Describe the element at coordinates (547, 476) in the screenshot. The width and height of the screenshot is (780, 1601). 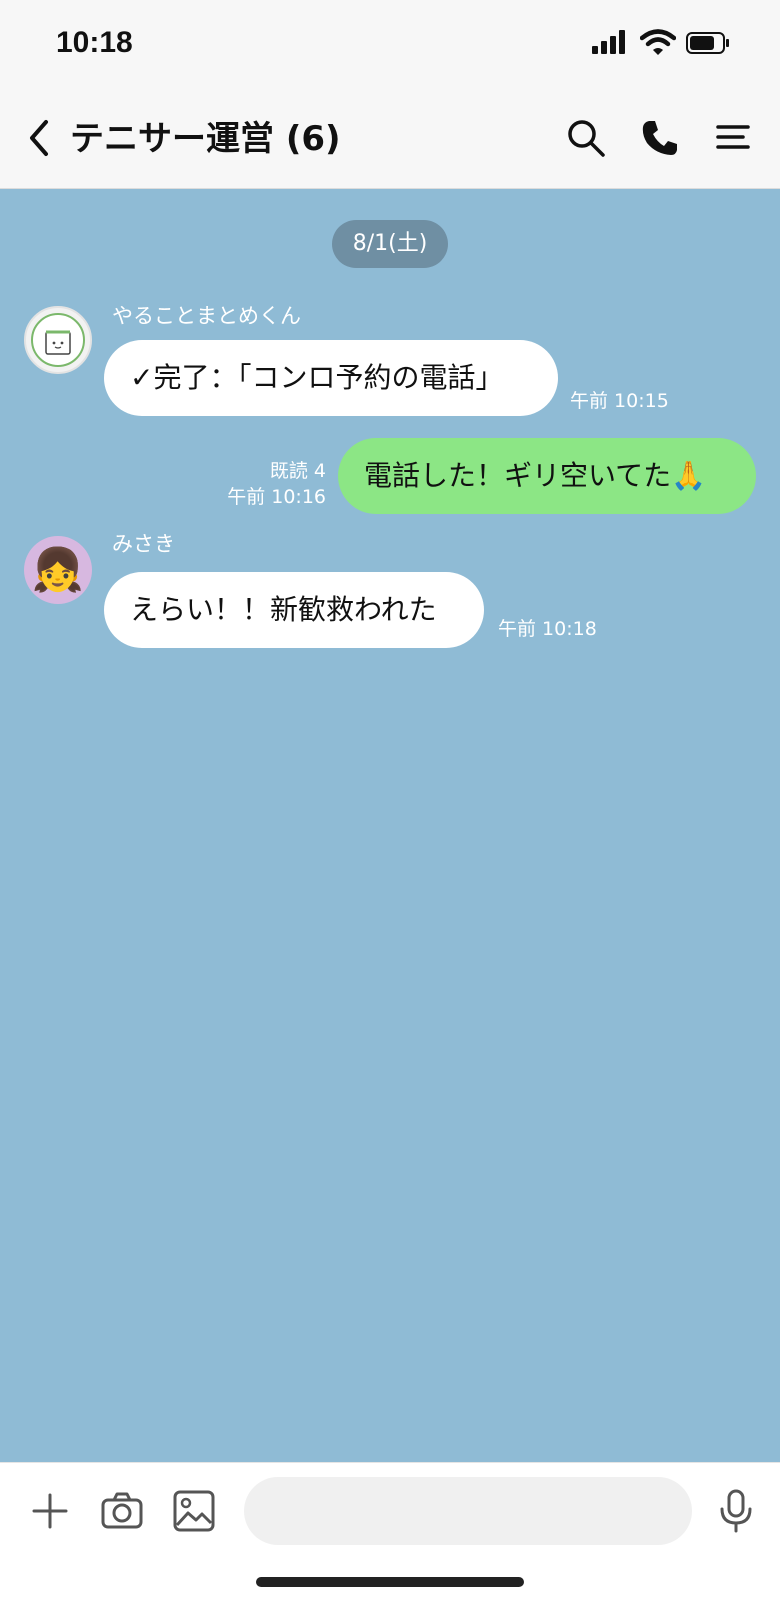
I see `message-bubble: 電話した！ギリ空いてた🙏` at that location.